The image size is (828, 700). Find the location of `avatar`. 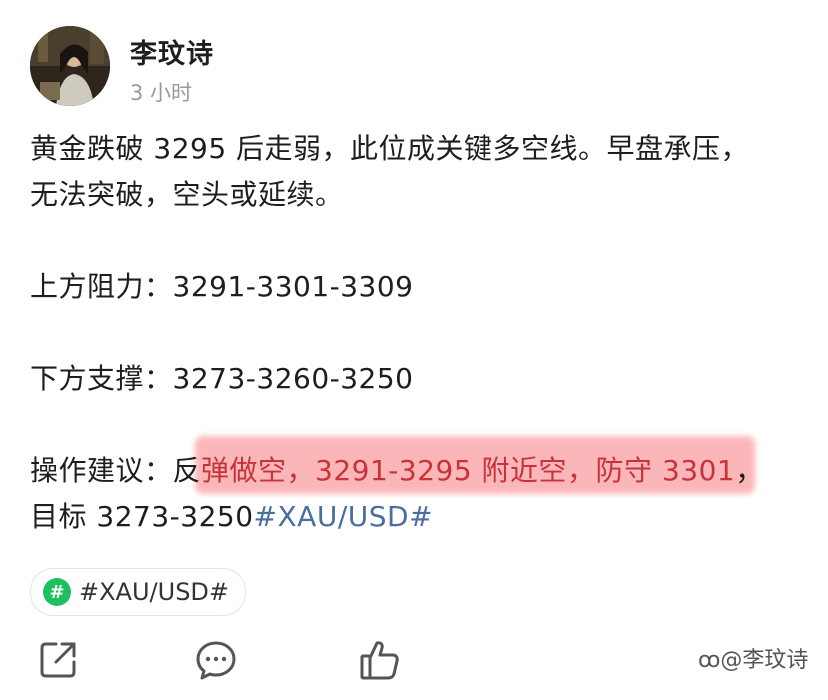

avatar is located at coordinates (70, 66).